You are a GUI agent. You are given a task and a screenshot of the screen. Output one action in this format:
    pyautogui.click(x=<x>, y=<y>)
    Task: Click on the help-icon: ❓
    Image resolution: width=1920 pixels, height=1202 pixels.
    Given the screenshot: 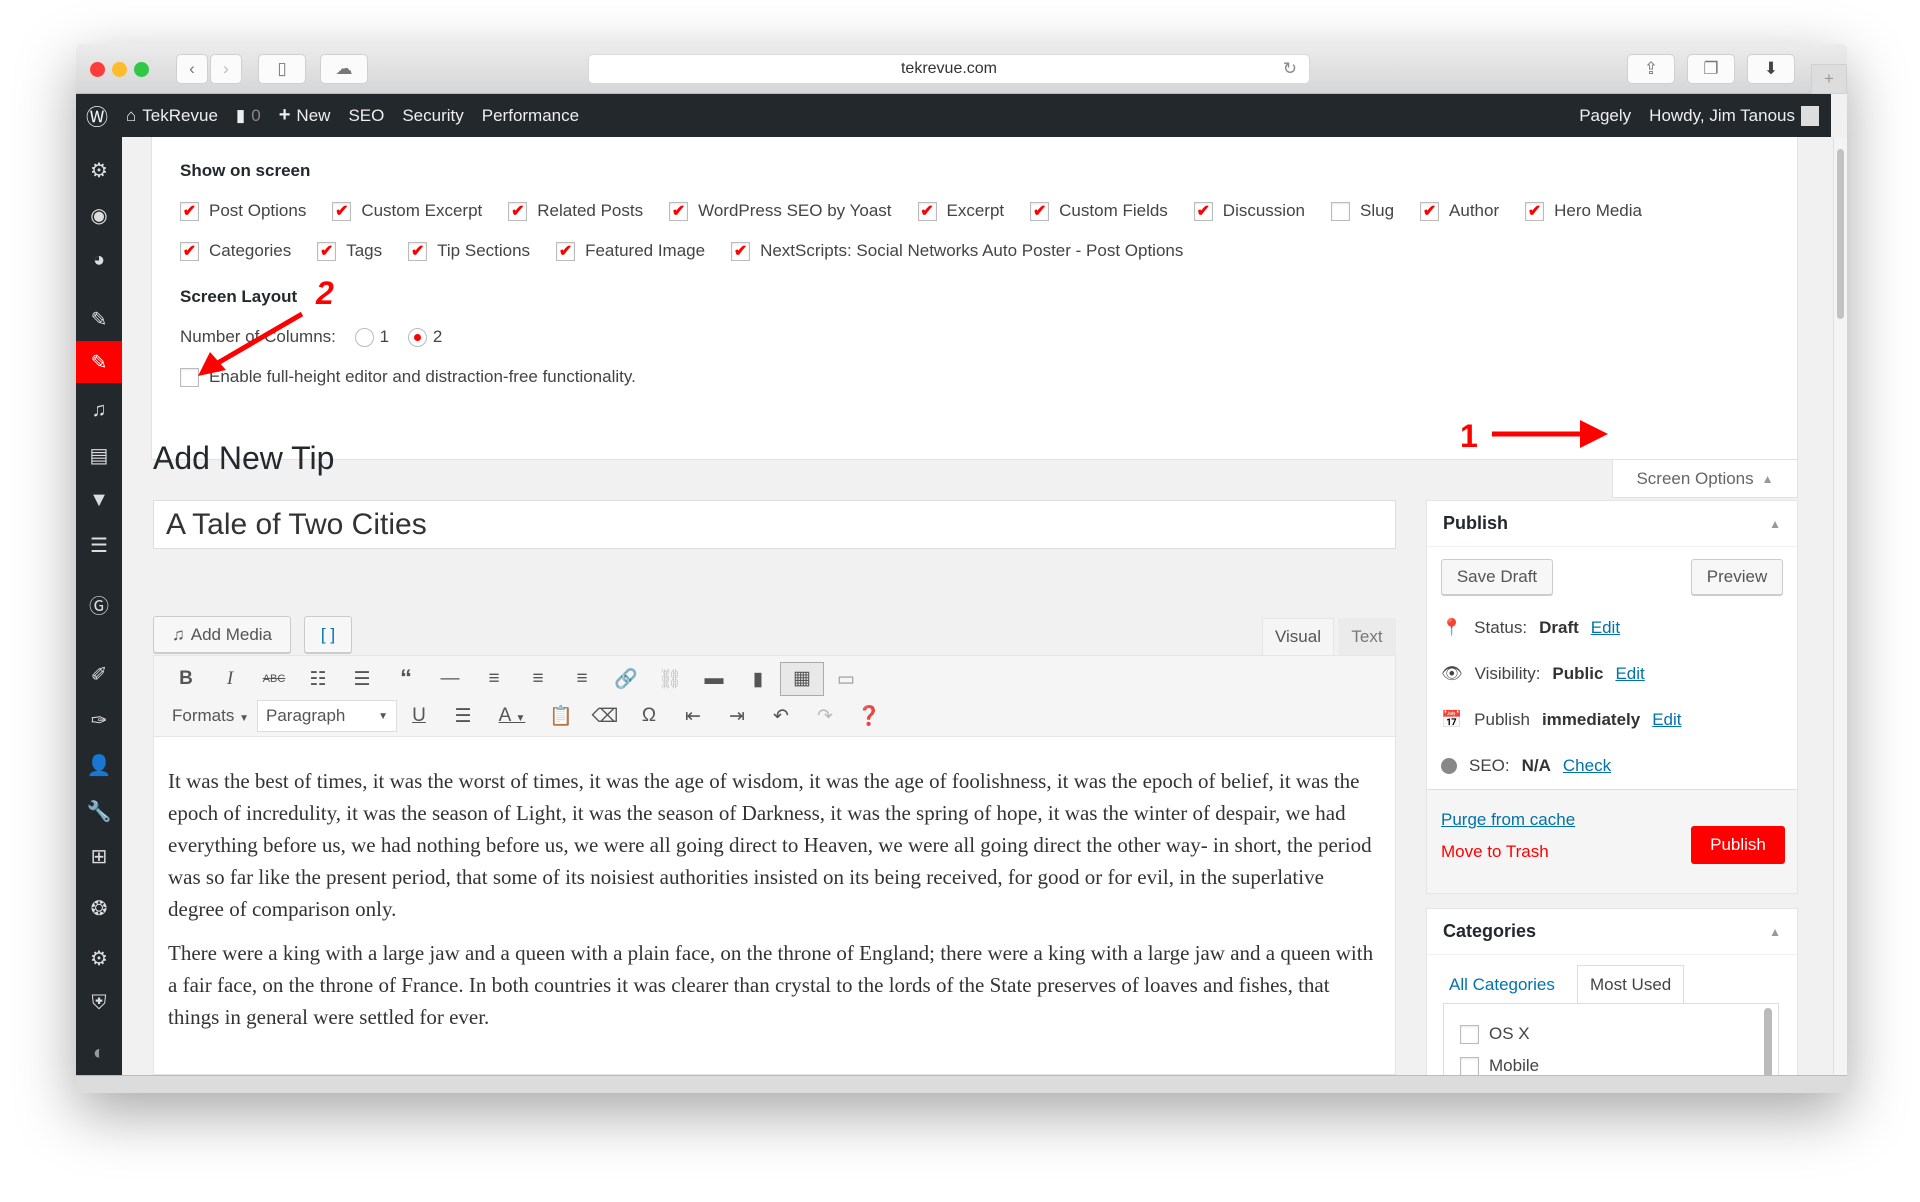 What is the action you would take?
    pyautogui.click(x=869, y=716)
    